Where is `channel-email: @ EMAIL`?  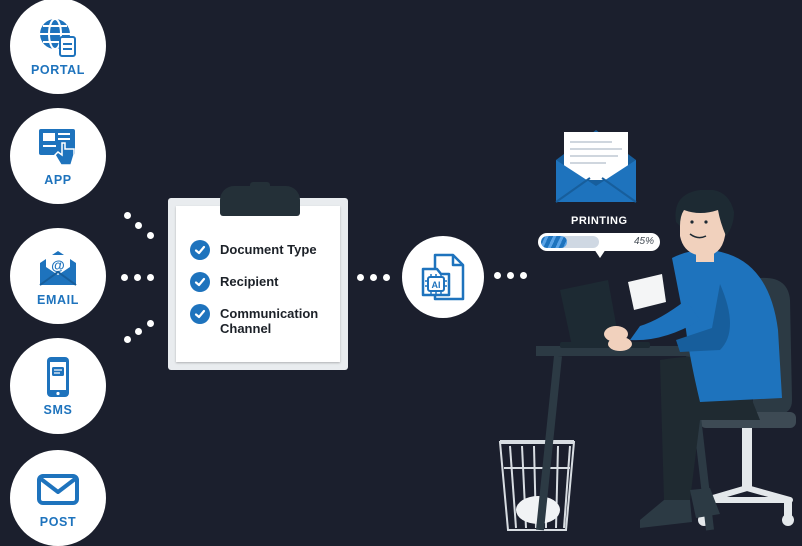
channel-email: @ EMAIL is located at coordinates (58, 276).